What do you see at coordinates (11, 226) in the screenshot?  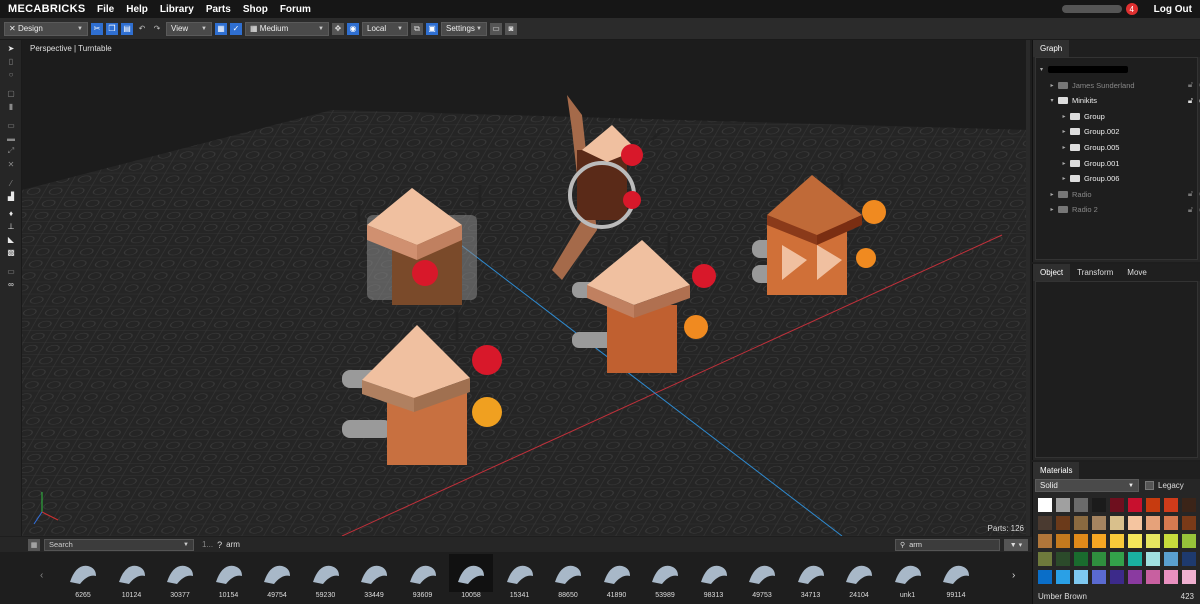 I see `axes-icon: ⊥` at bounding box center [11, 226].